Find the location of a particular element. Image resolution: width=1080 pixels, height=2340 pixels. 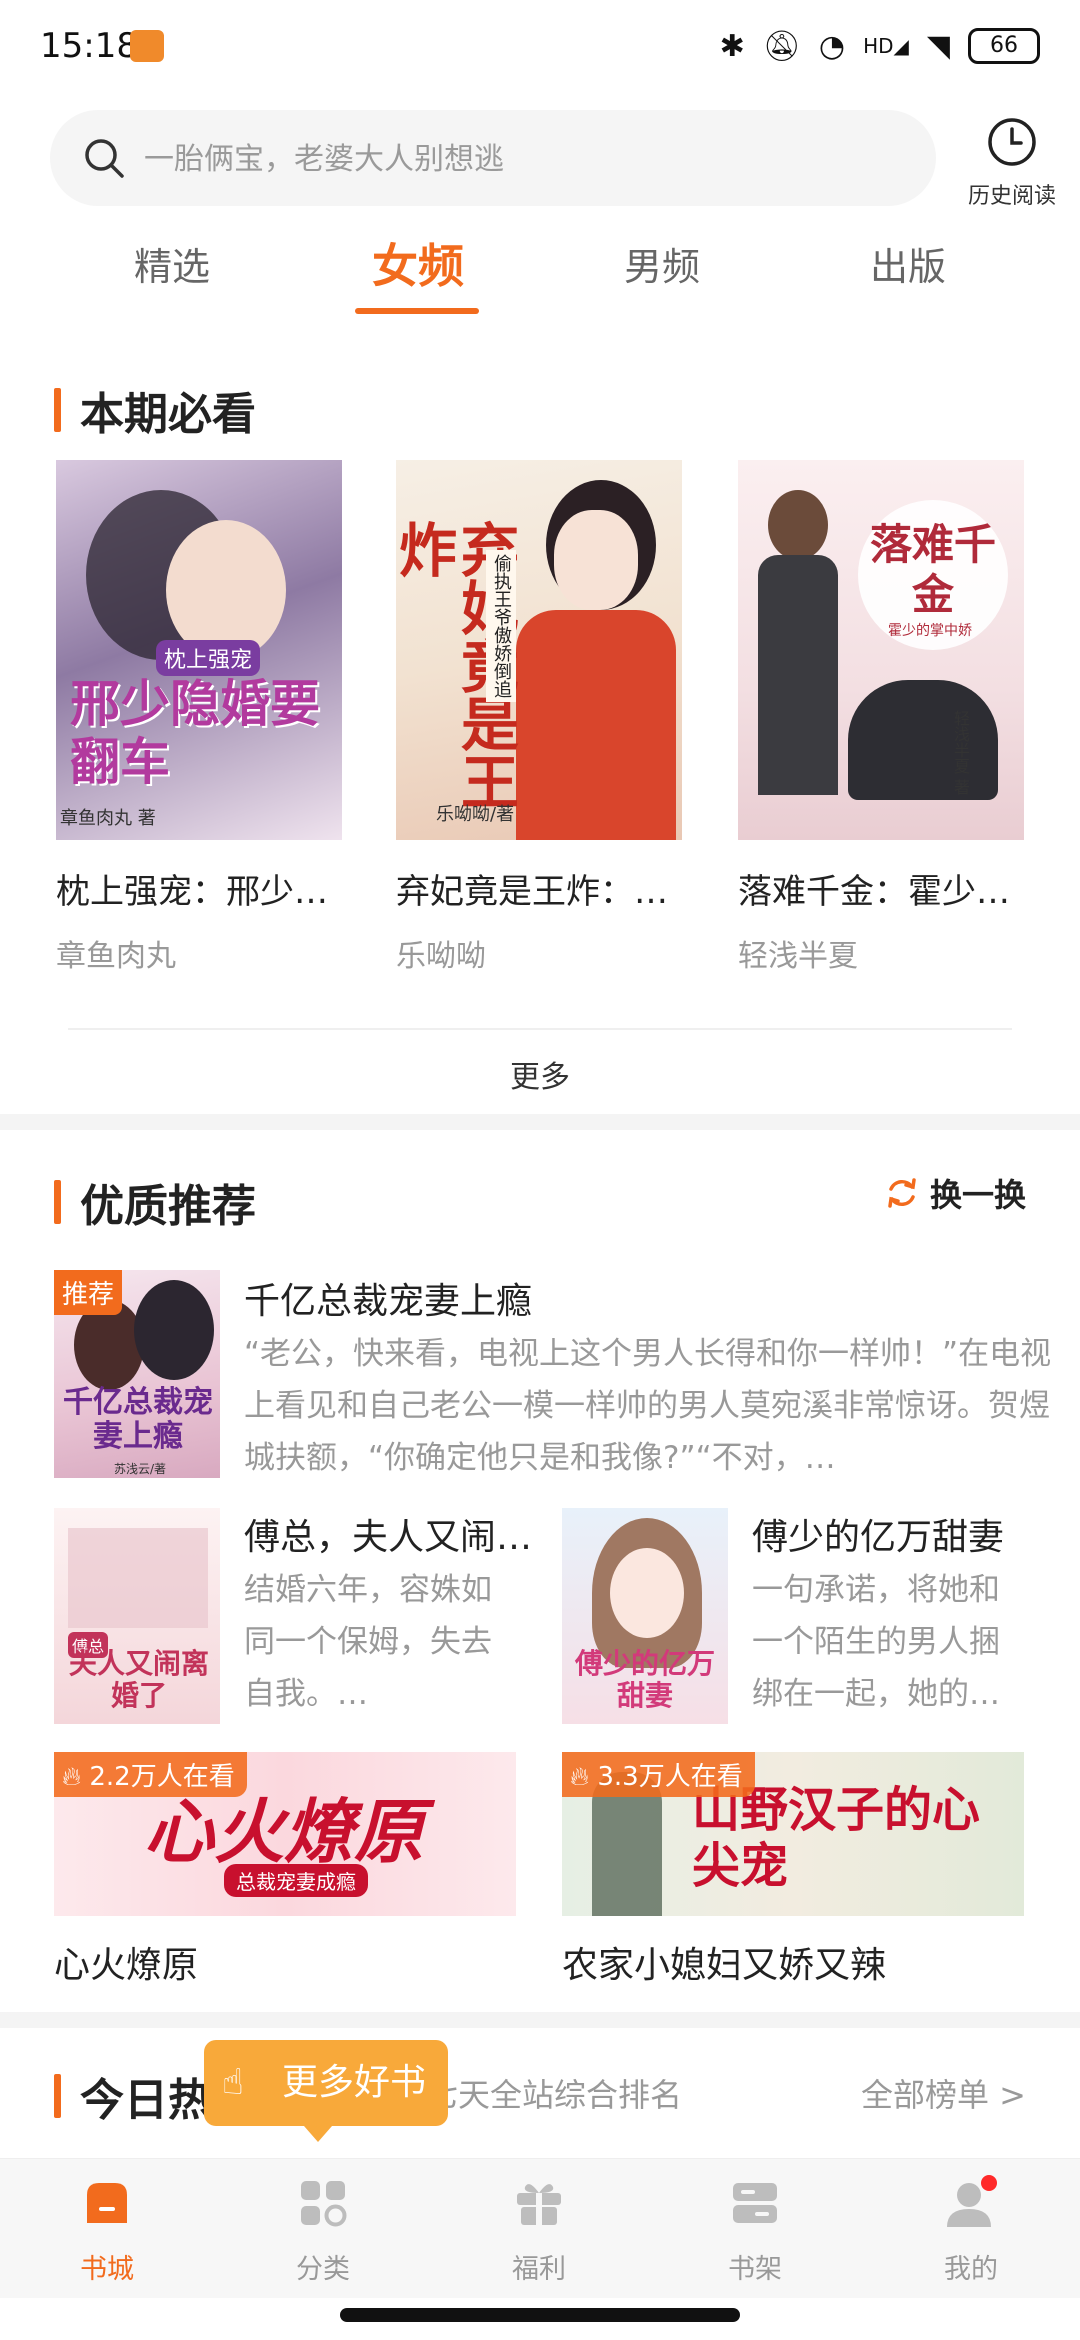

book-title: 傅总，夫人又闹离婚了 is located at coordinates (389, 1537).